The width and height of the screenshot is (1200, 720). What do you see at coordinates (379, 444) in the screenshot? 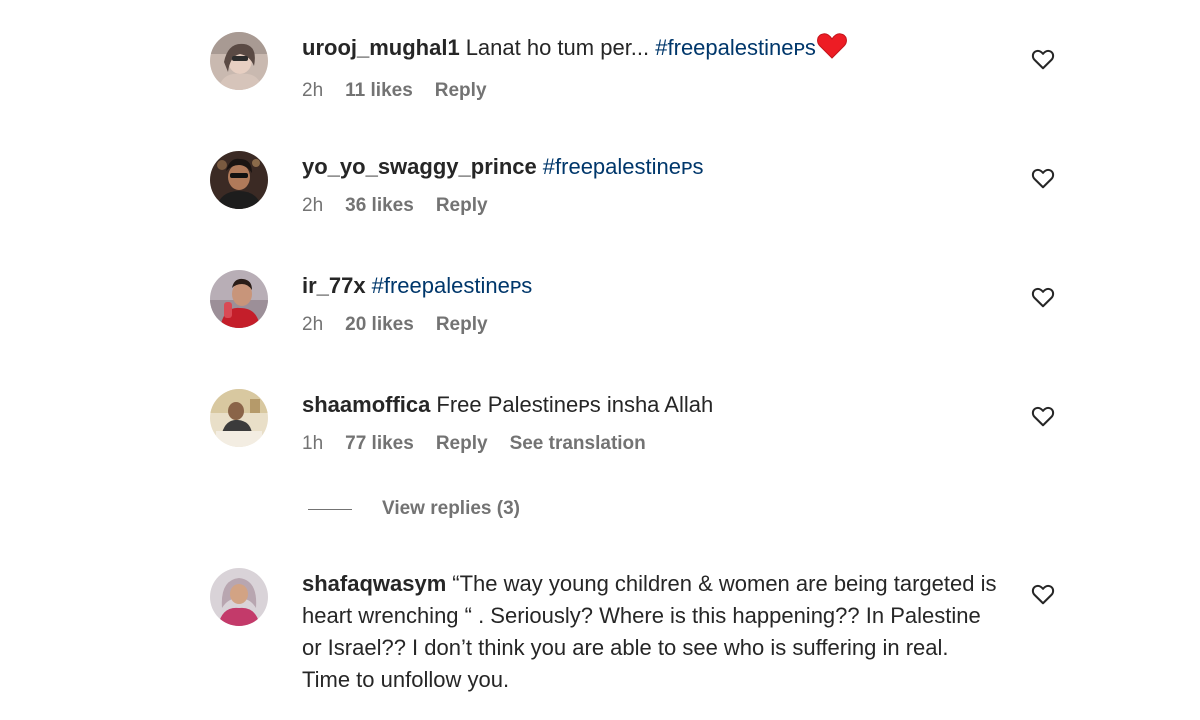
I see `comment-likes: 77 likes` at bounding box center [379, 444].